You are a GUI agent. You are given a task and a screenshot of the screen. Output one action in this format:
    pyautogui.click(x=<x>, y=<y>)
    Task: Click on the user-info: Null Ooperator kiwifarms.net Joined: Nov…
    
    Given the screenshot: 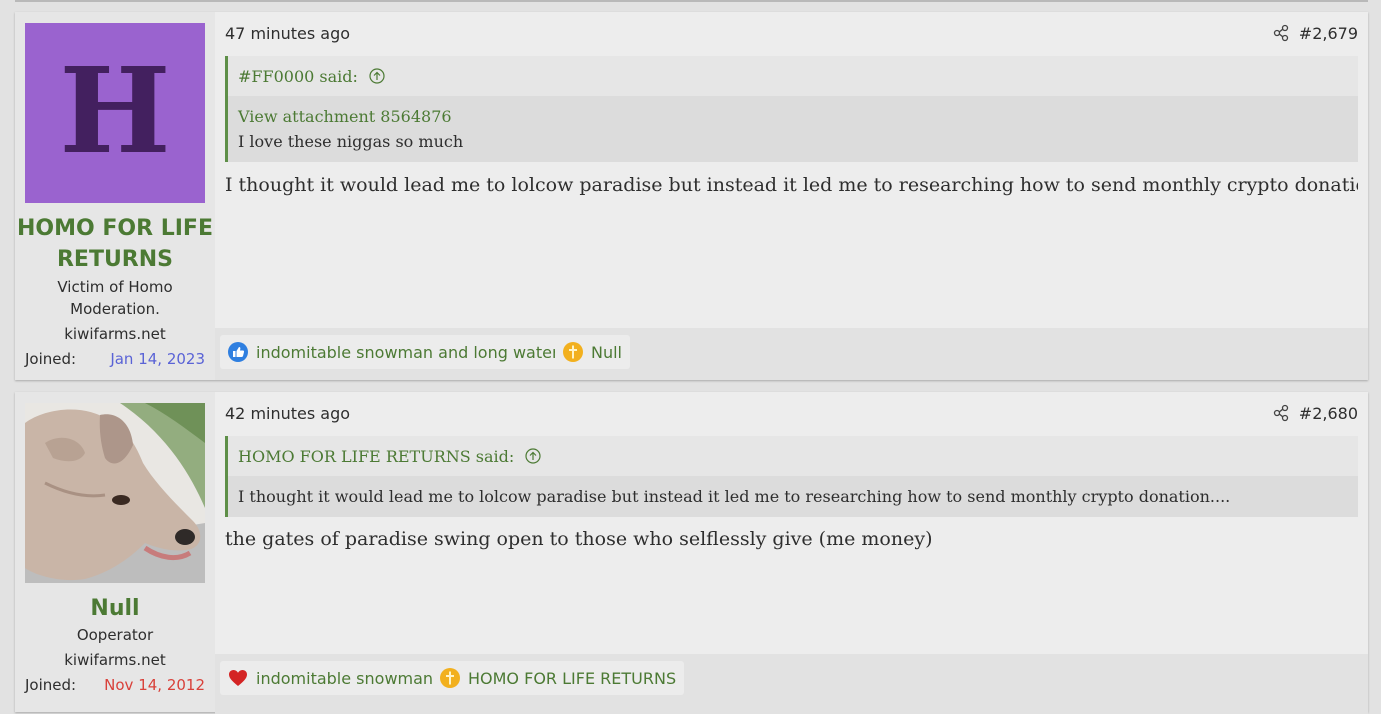 What is the action you would take?
    pyautogui.click(x=115, y=552)
    